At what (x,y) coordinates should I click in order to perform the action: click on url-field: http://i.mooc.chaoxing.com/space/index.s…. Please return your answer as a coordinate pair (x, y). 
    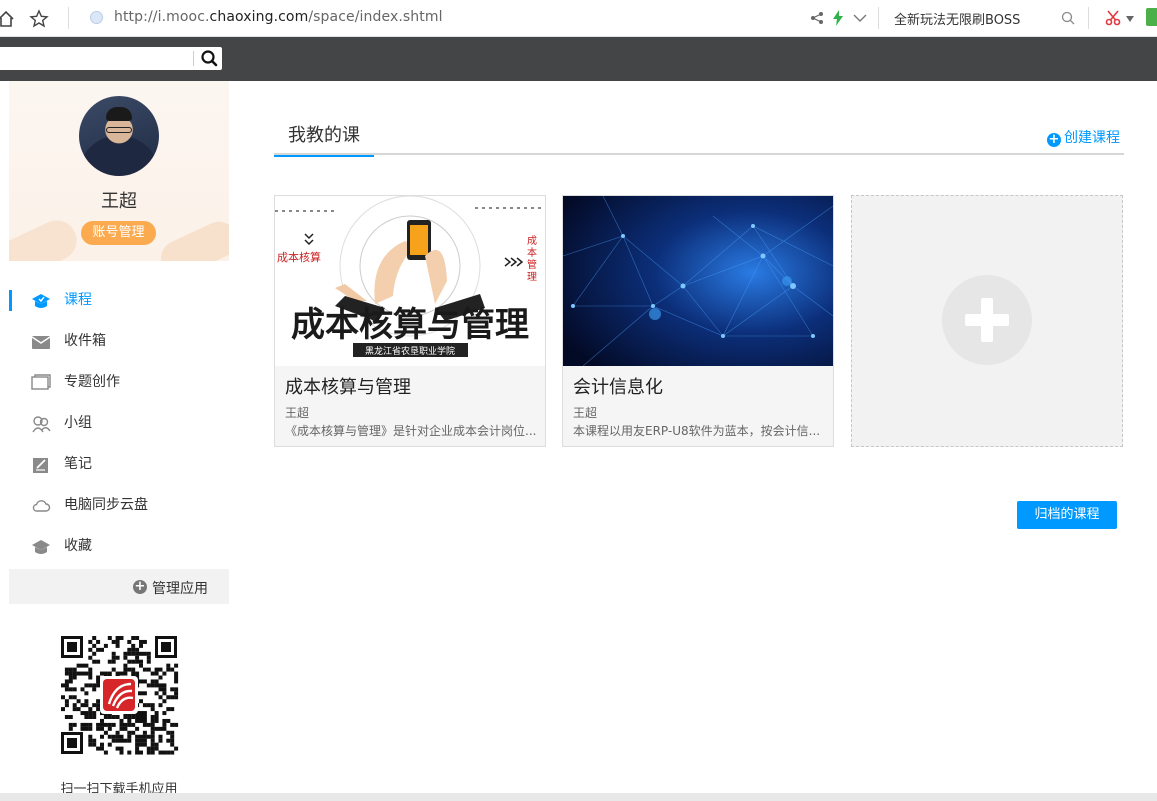
    Looking at the image, I should click on (278, 17).